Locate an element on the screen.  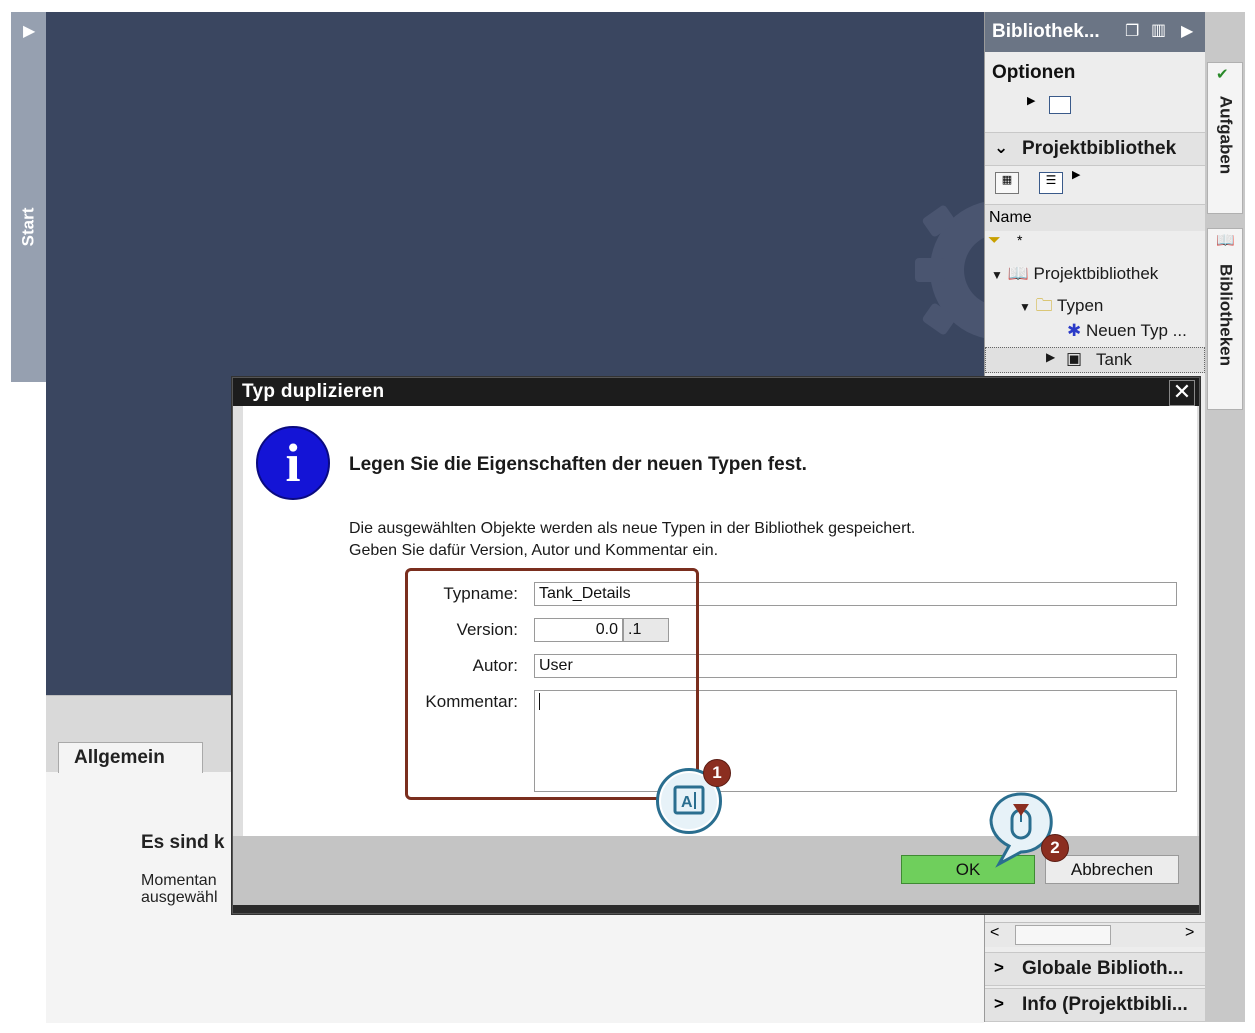
list-view-icon: ☰ is located at coordinates (1051, 183).